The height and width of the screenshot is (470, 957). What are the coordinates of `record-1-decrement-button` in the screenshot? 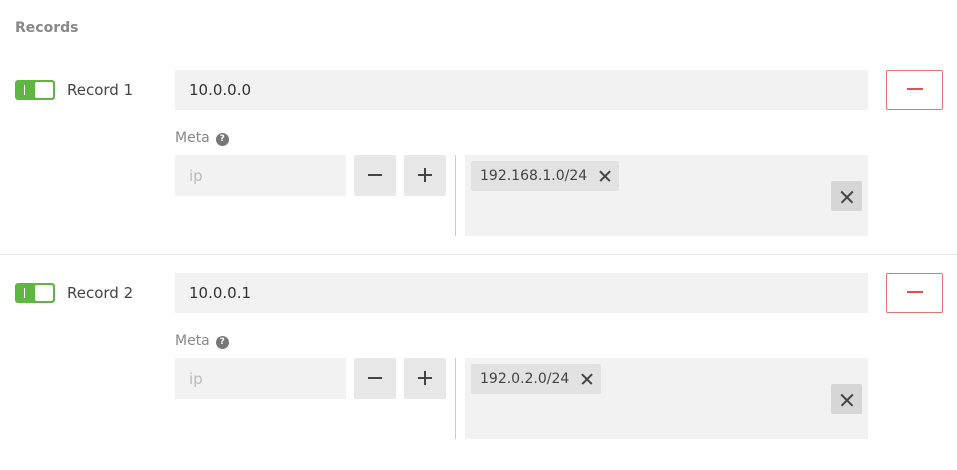 It's located at (375, 175).